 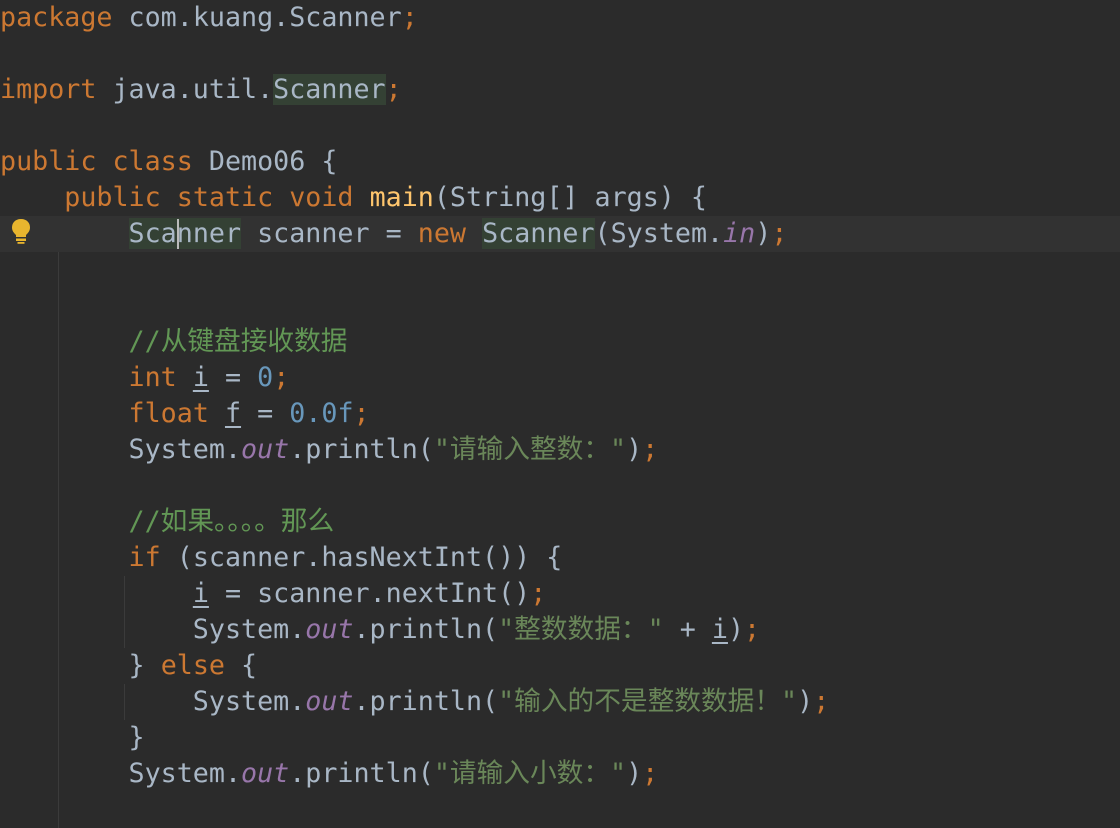 What do you see at coordinates (48, 89) in the screenshot?
I see `keyword-token: import` at bounding box center [48, 89].